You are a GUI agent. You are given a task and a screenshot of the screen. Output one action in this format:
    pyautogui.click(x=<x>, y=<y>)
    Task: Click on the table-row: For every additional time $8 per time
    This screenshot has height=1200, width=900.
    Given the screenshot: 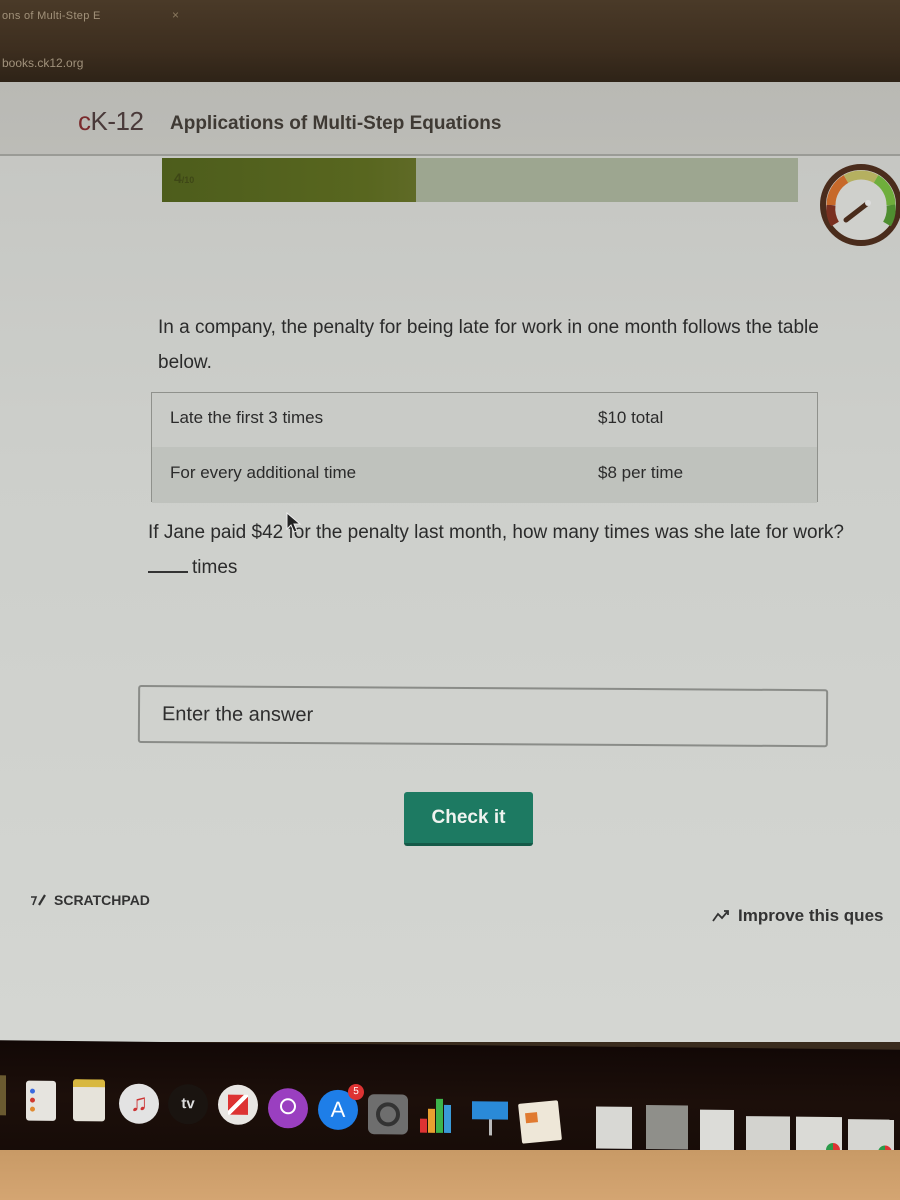 What is the action you would take?
    pyautogui.click(x=484, y=475)
    